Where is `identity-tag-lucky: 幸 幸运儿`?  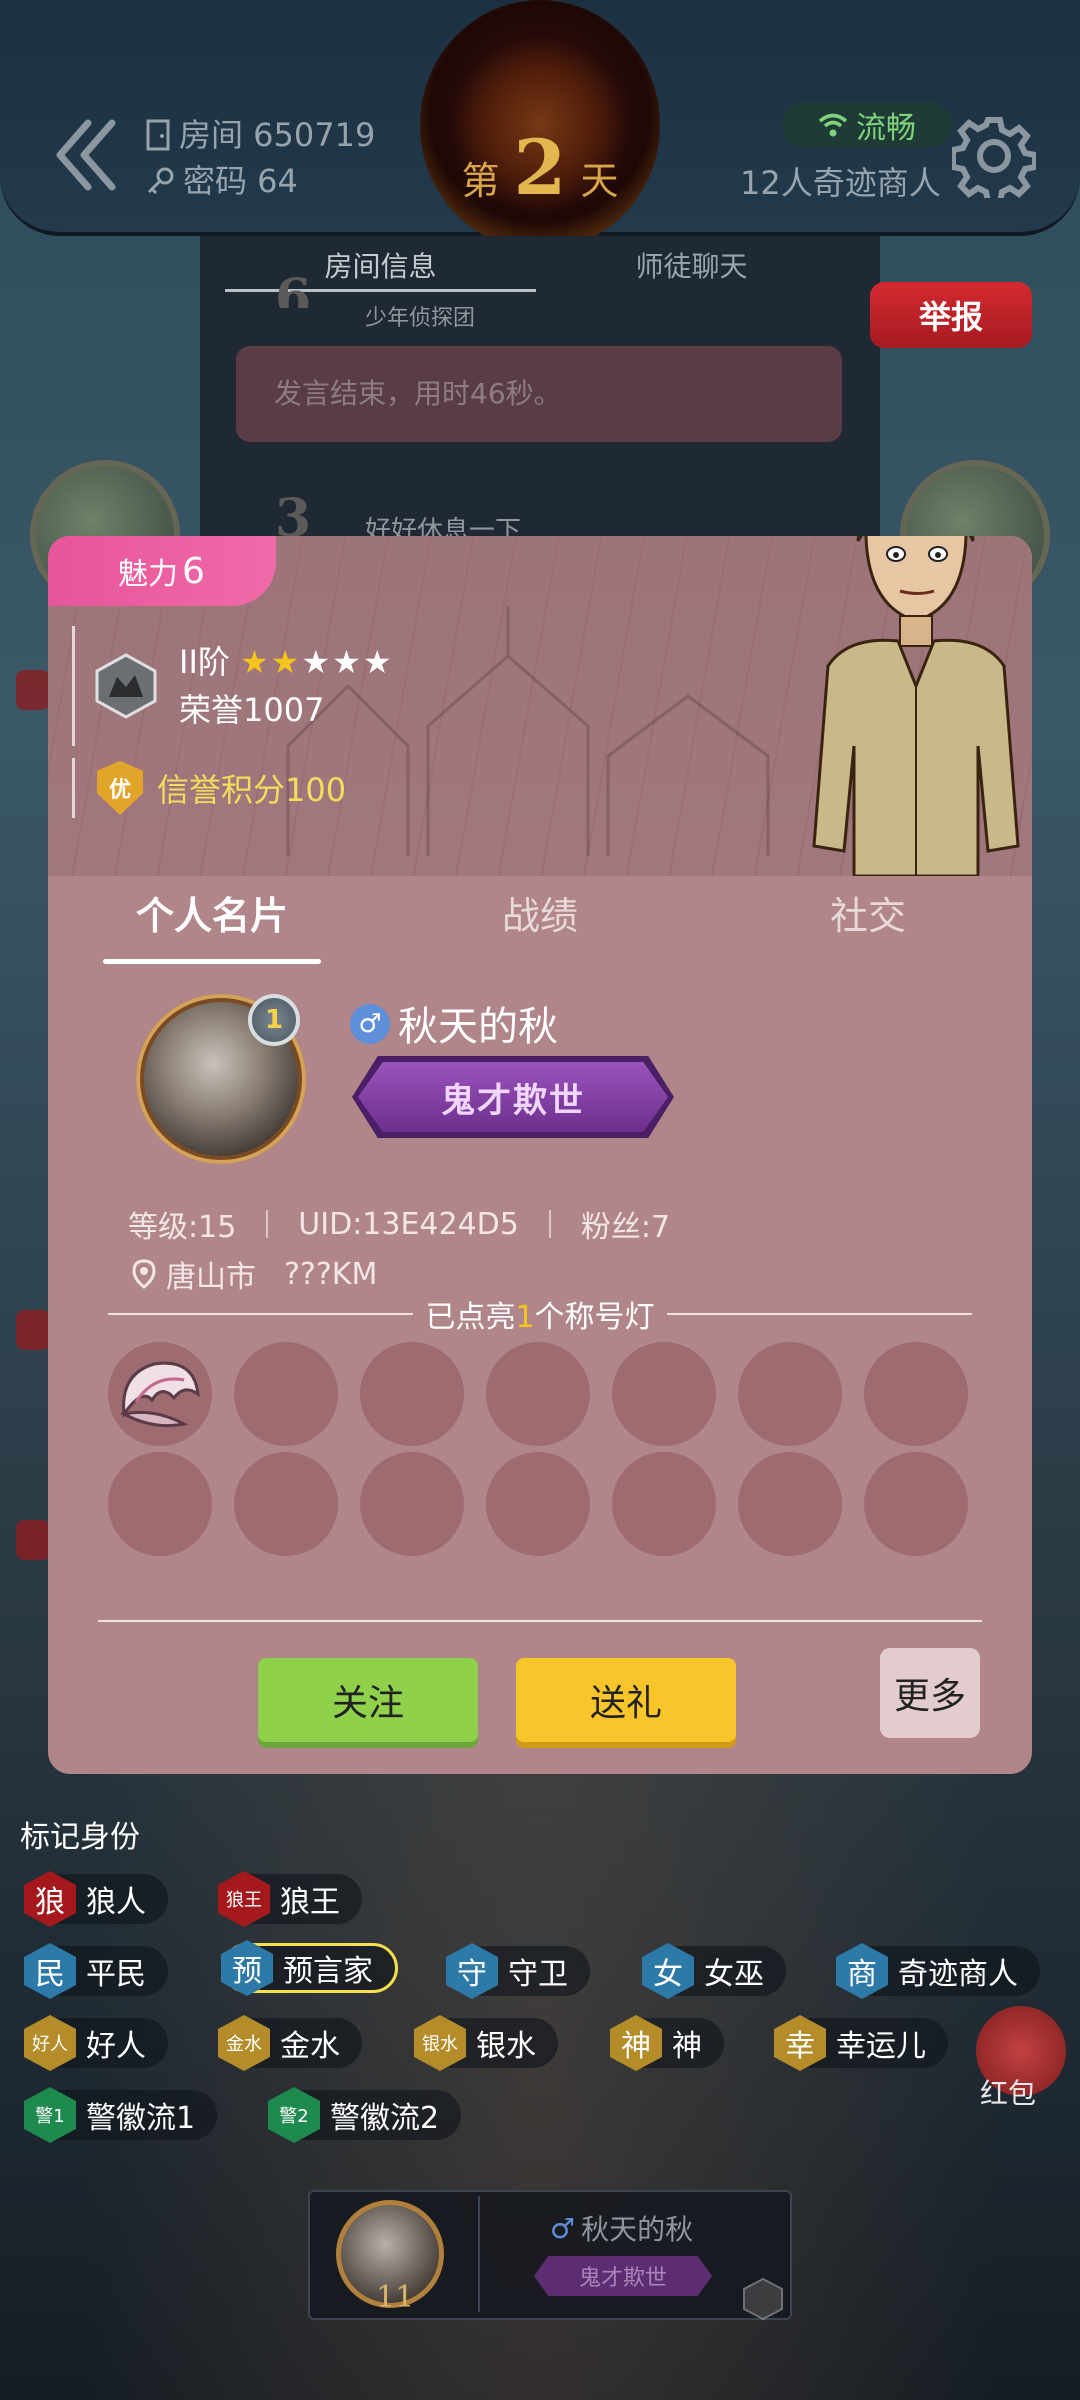 identity-tag-lucky: 幸 幸运儿 is located at coordinates (861, 2043).